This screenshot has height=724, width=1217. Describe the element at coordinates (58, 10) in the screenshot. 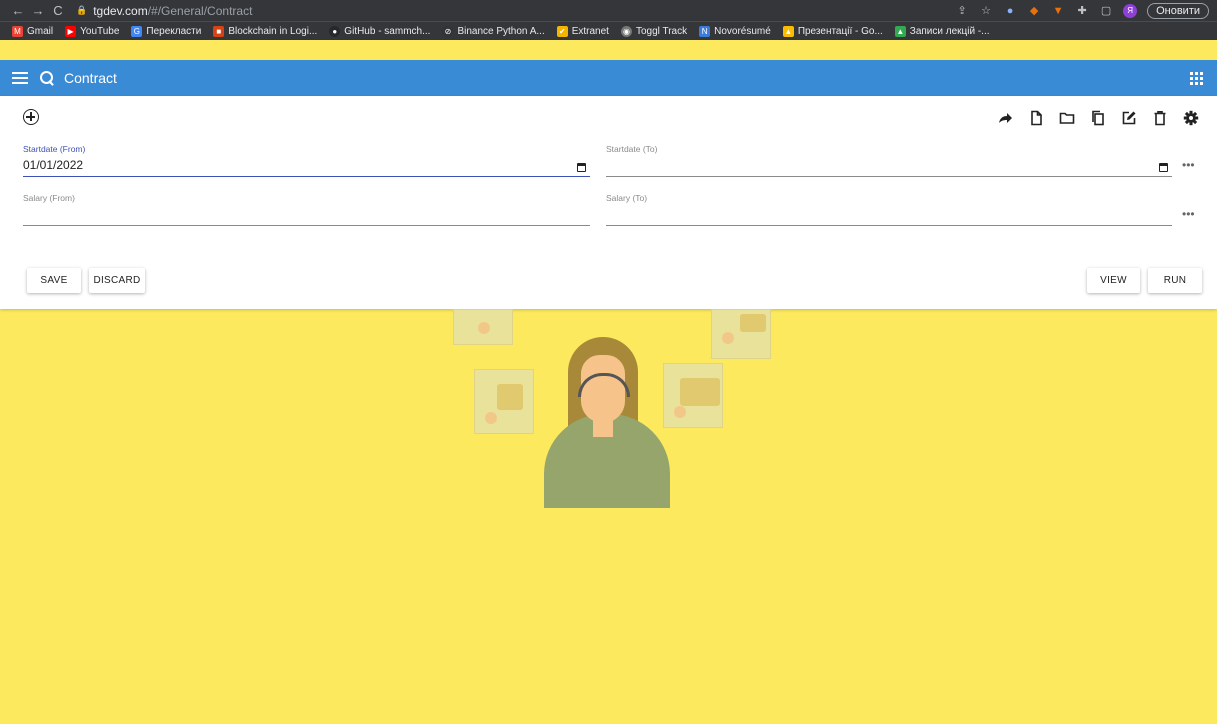

I see `reload-icon: C` at that location.